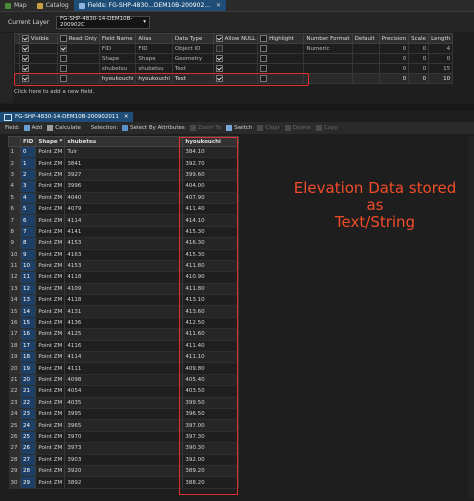  I want to click on fid-cell: 7, so click(28, 232).